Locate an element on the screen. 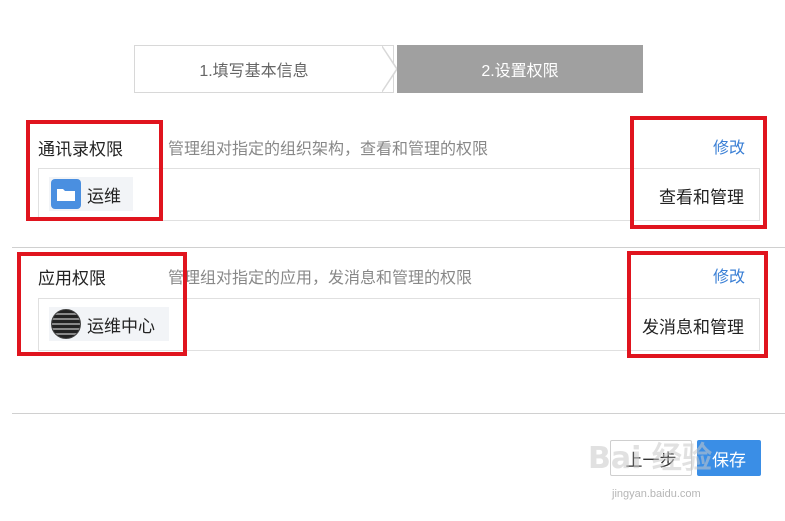  section-divider is located at coordinates (398, 247).